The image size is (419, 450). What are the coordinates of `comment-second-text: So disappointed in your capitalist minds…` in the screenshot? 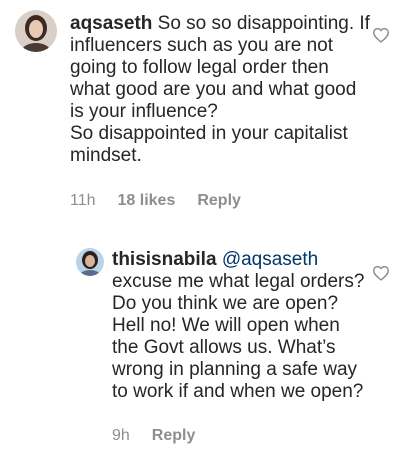 It's located at (209, 144).